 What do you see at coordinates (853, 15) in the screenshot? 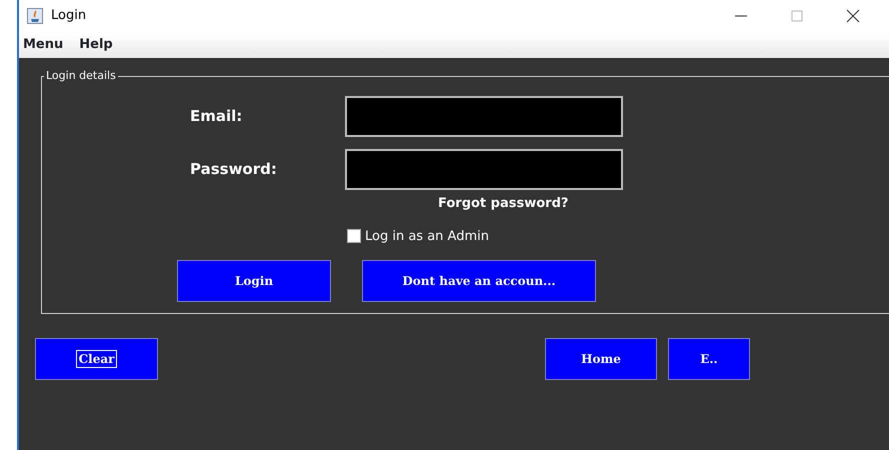
I see `close-icon` at bounding box center [853, 15].